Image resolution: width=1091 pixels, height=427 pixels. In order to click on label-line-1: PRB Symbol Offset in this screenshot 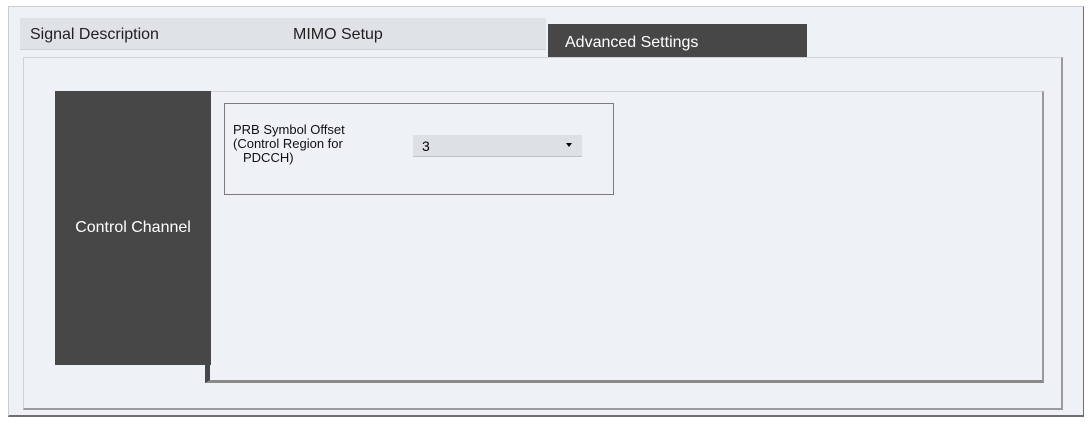, I will do `click(289, 129)`.